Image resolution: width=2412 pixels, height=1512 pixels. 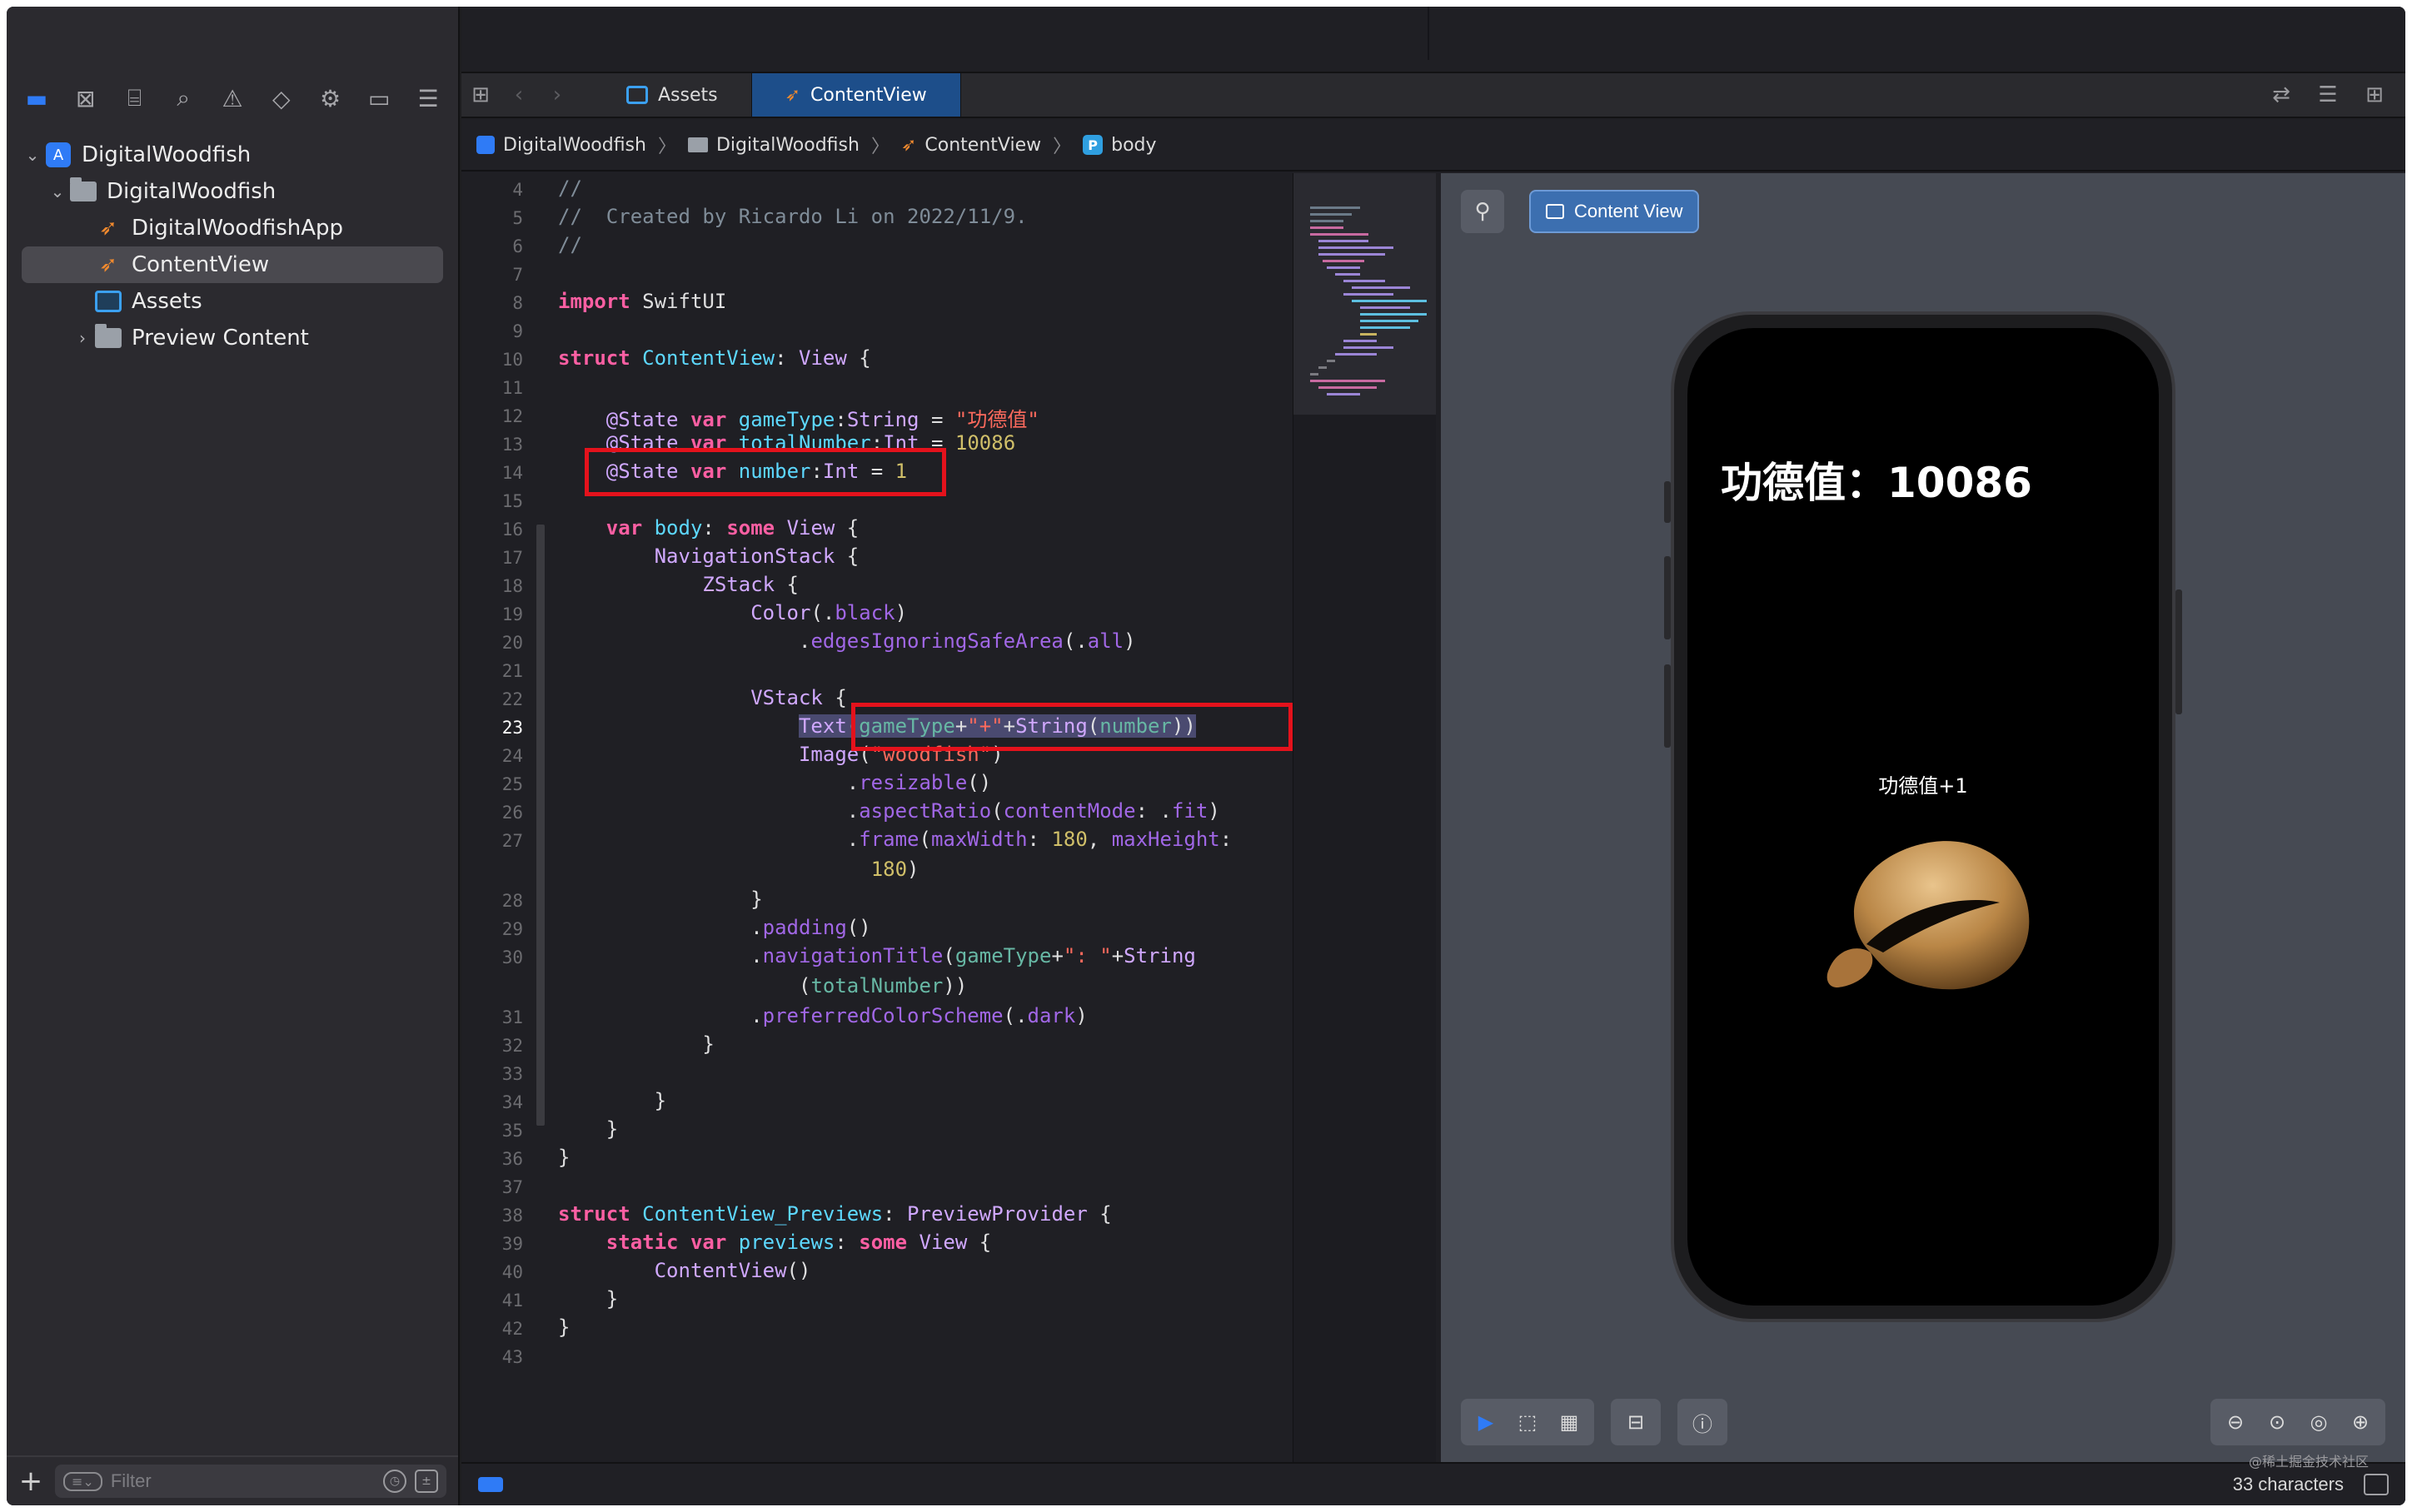 I want to click on woodfish-image, so click(x=1929, y=915).